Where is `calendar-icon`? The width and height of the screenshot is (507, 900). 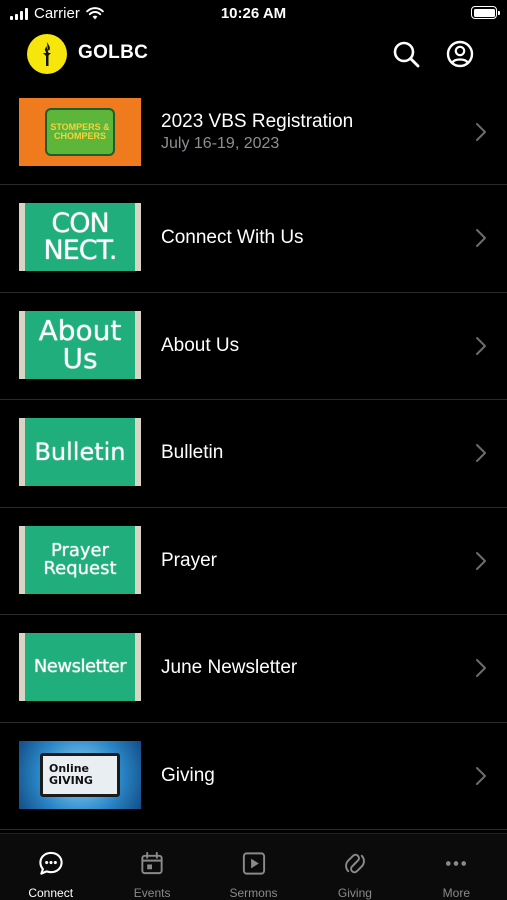 calendar-icon is located at coordinates (152, 863).